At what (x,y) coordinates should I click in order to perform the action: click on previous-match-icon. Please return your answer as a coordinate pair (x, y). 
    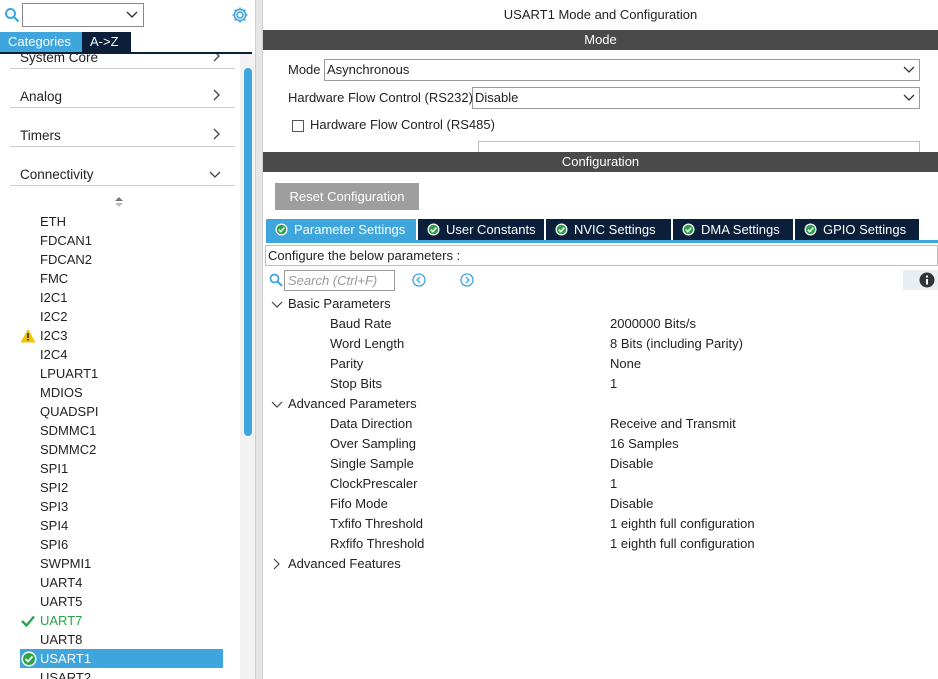
    Looking at the image, I should click on (419, 280).